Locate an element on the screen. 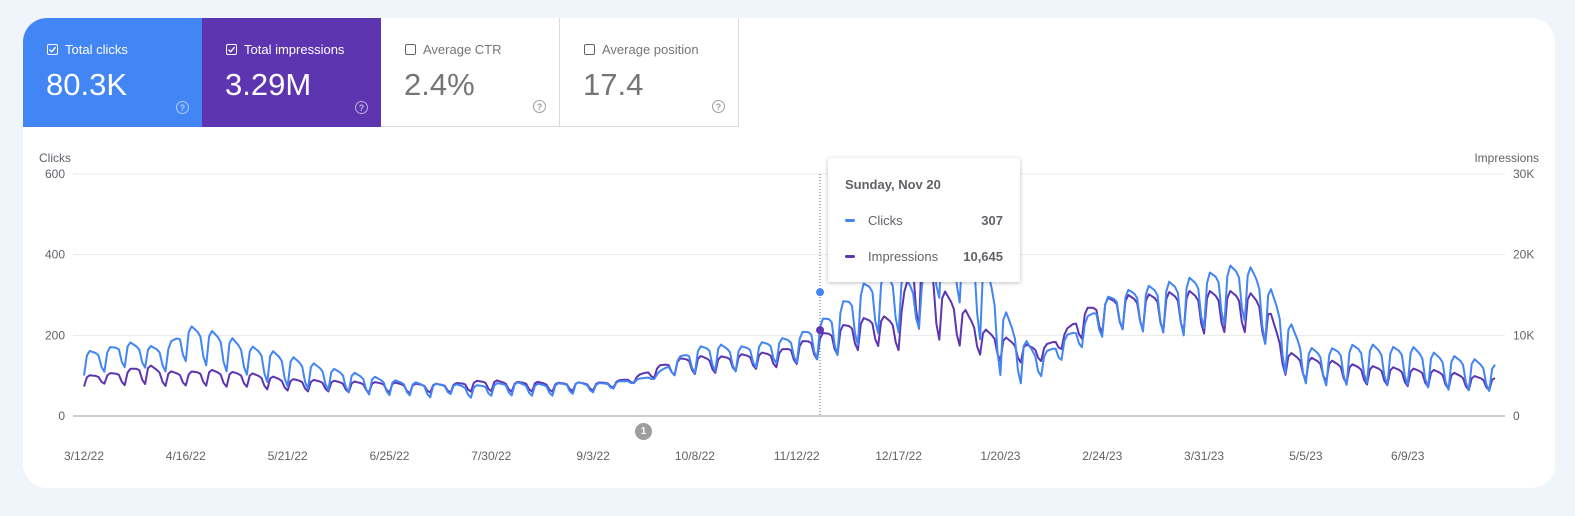  clicks-swatch-icon is located at coordinates (850, 220).